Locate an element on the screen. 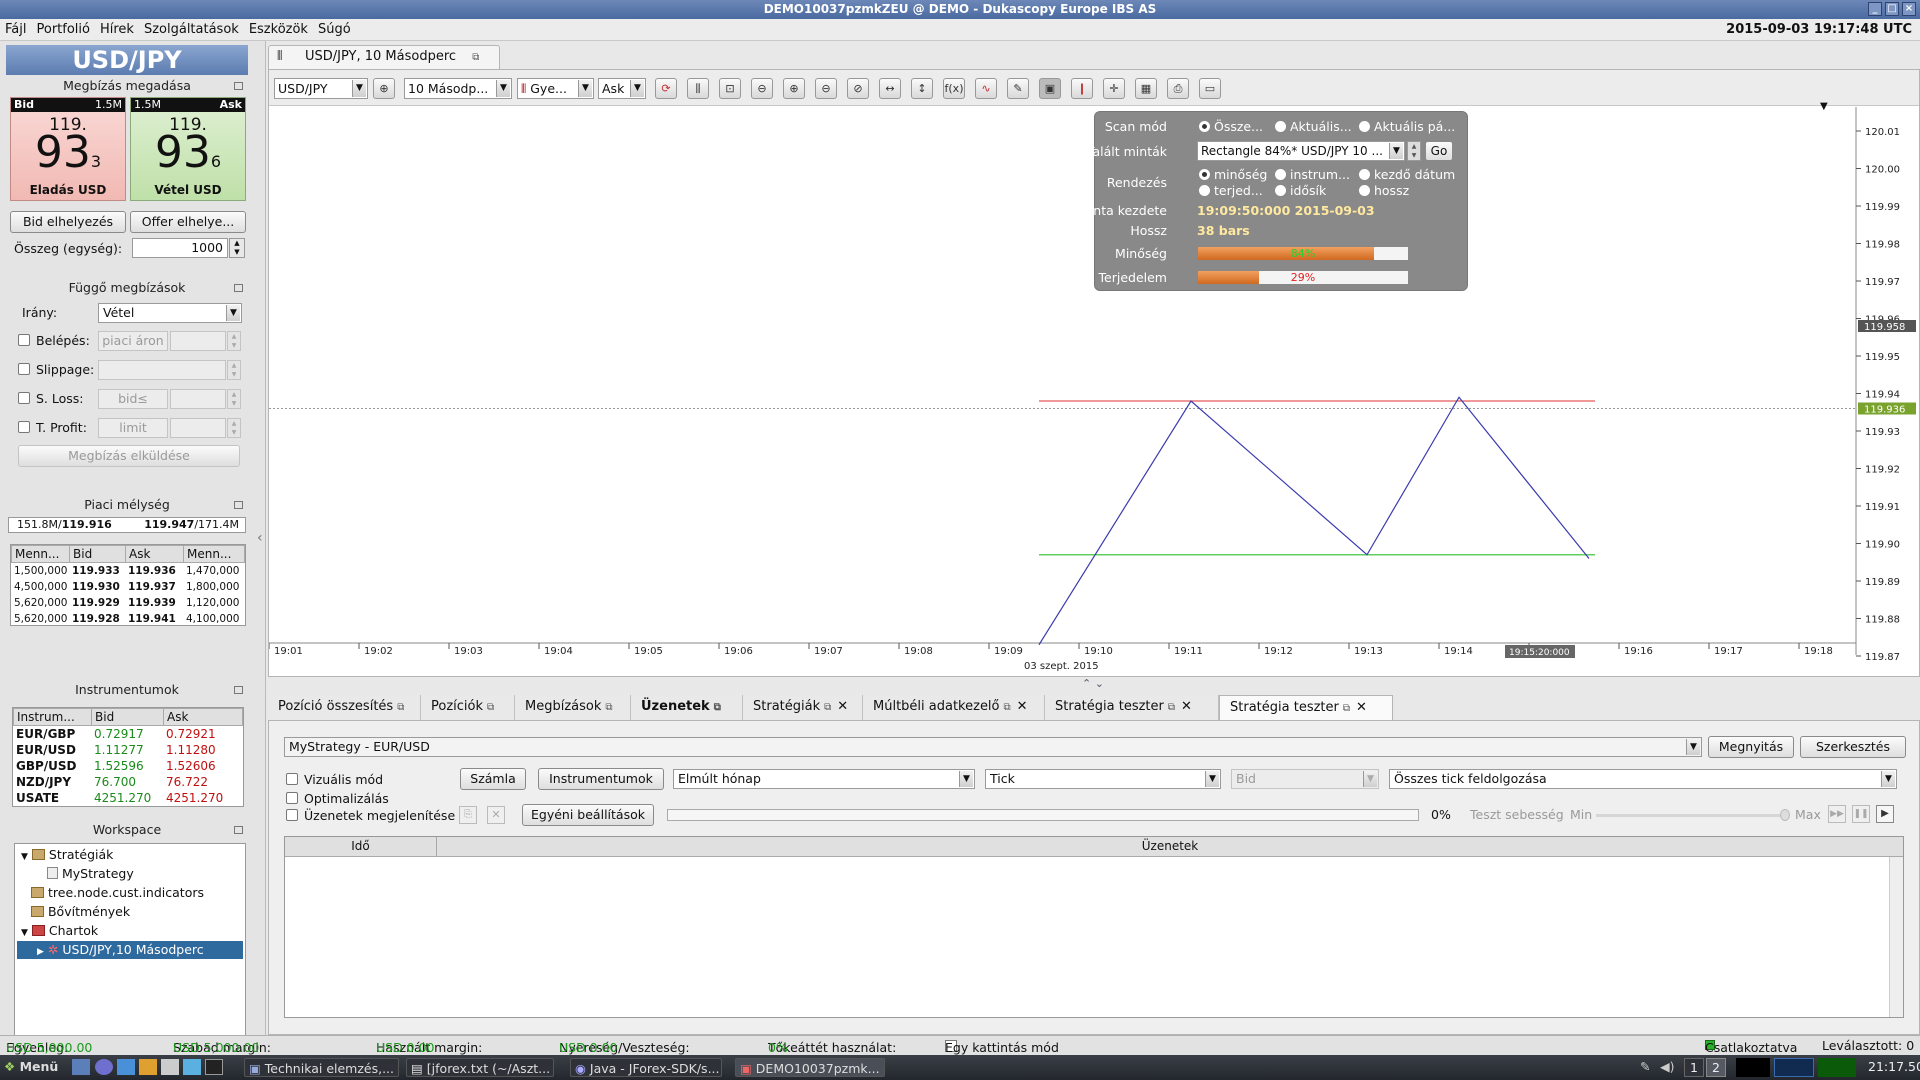 This screenshot has height=1080, width=1920. slippage-input is located at coordinates (162, 370).